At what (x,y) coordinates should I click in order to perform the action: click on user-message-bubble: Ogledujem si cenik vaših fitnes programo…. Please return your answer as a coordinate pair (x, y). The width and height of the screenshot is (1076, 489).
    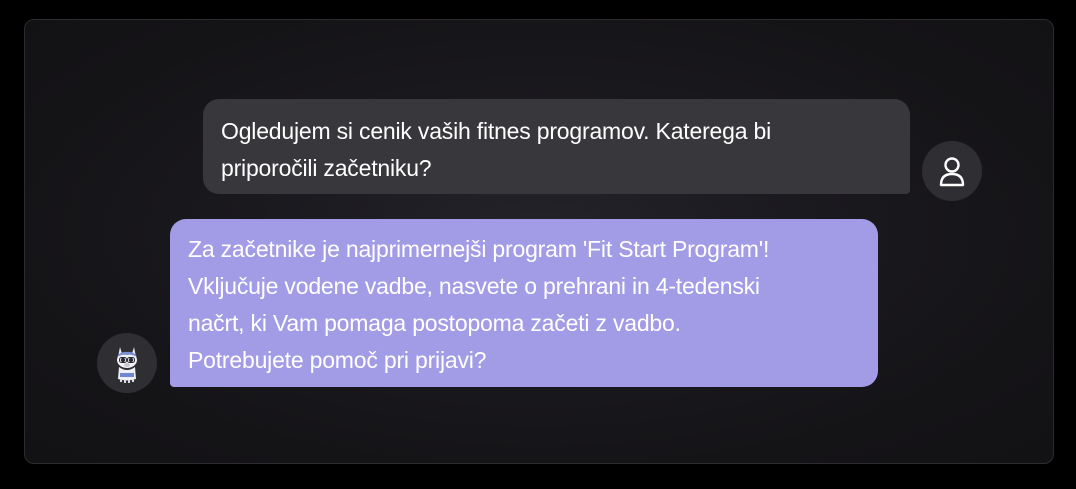
    Looking at the image, I should click on (556, 146).